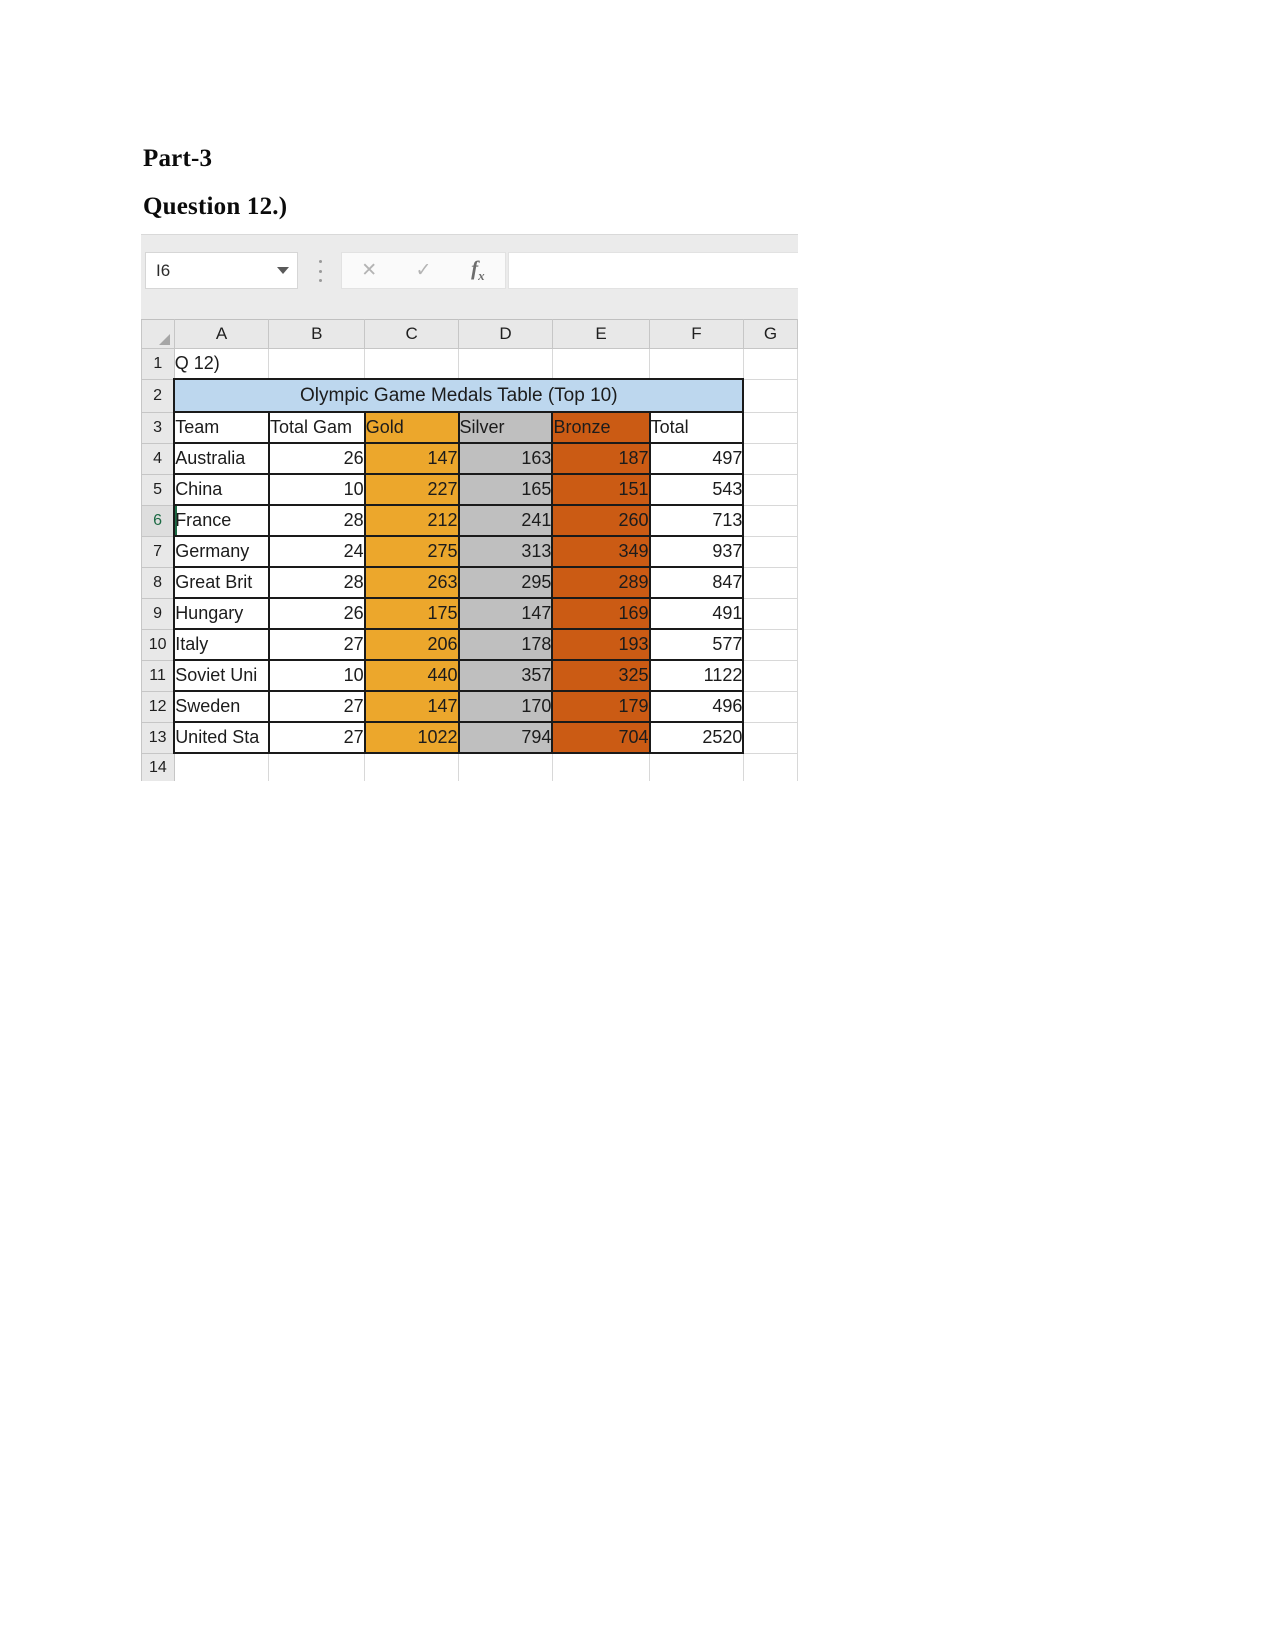 This screenshot has width=1275, height=1651. What do you see at coordinates (506, 552) in the screenshot?
I see `cell-silver: 313` at bounding box center [506, 552].